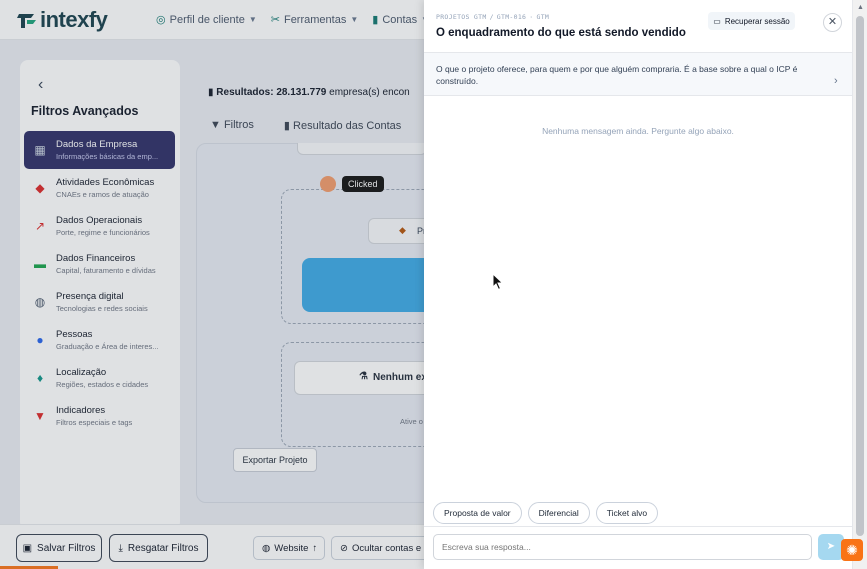  I want to click on breadcrumb: PROJETOS GTM / GTM-016 · GTM, so click(493, 17).